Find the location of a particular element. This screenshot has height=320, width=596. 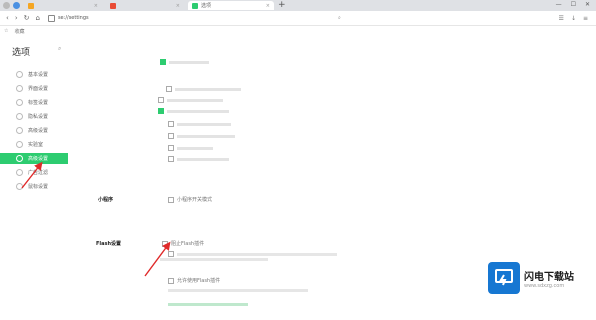

sidebar-item-label: 广告过滤 is located at coordinates (38, 173).